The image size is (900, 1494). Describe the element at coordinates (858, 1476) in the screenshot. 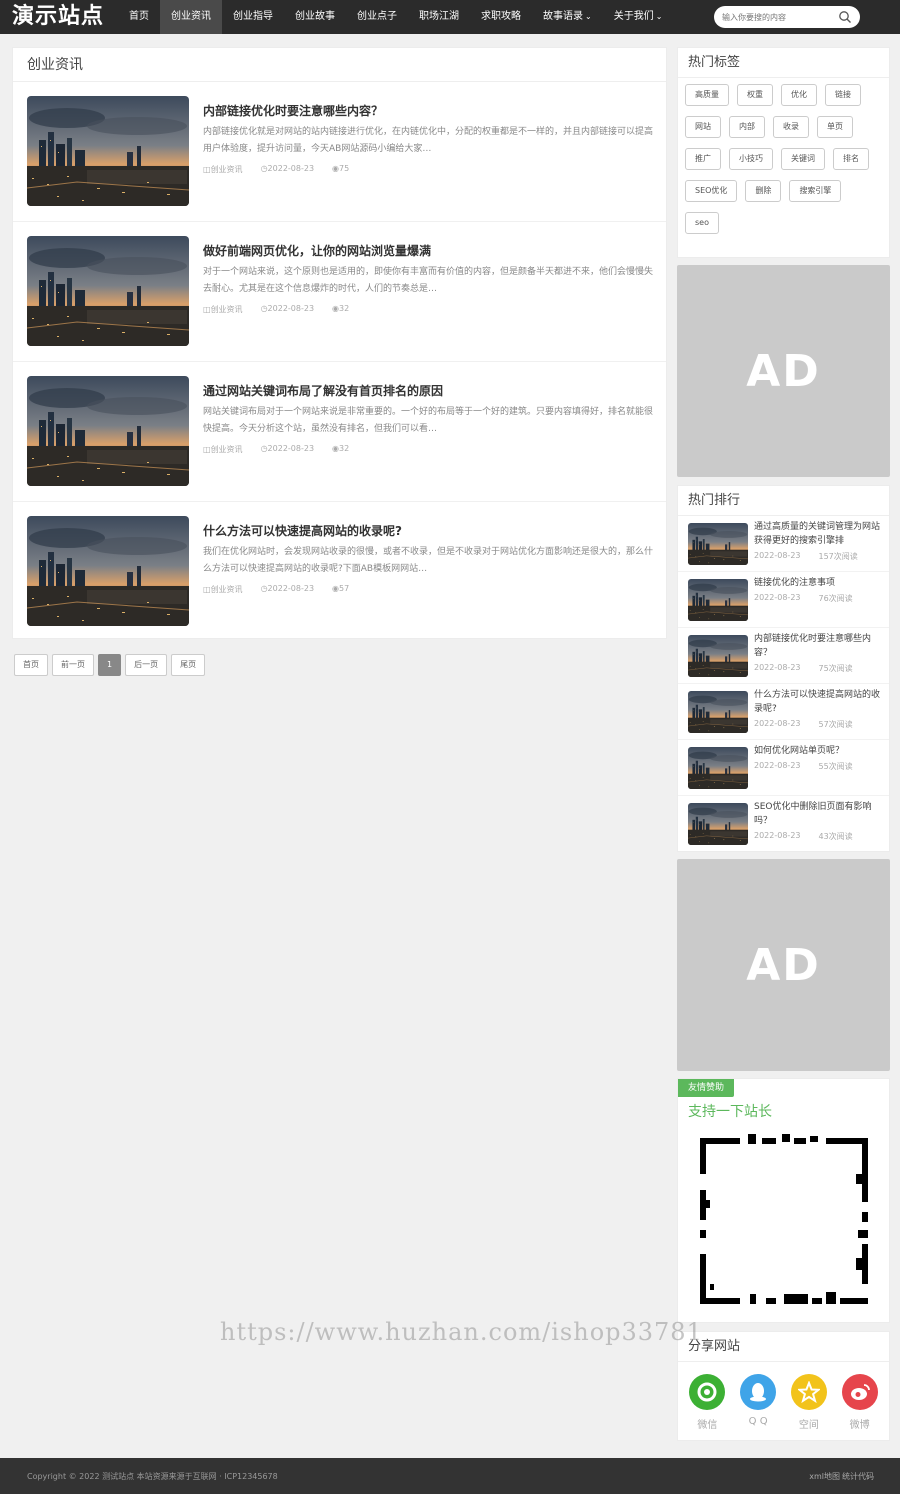

I see `footer-link-stats: 统计代码` at that location.